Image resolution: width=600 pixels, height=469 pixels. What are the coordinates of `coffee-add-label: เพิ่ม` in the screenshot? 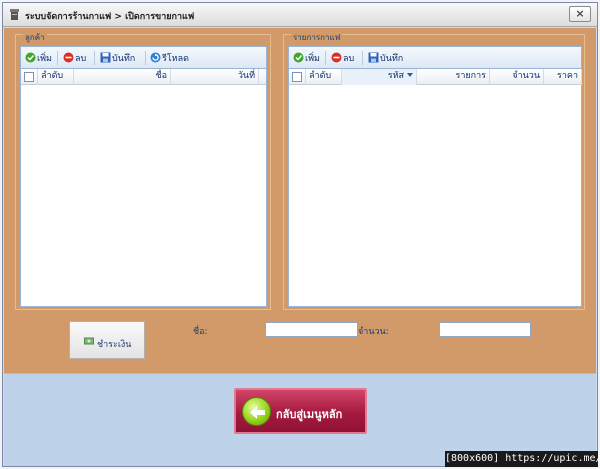 It's located at (312, 59).